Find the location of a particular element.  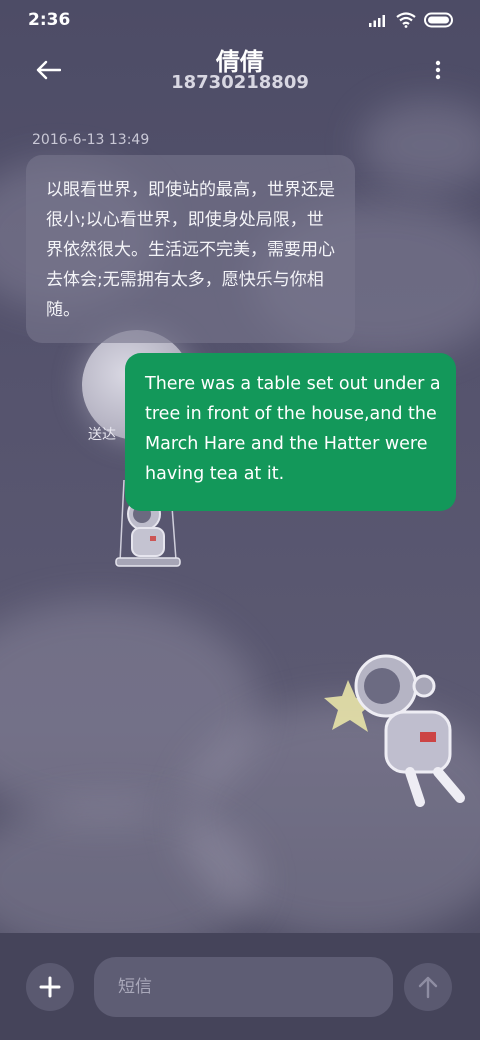

composer-bar is located at coordinates (240, 986).